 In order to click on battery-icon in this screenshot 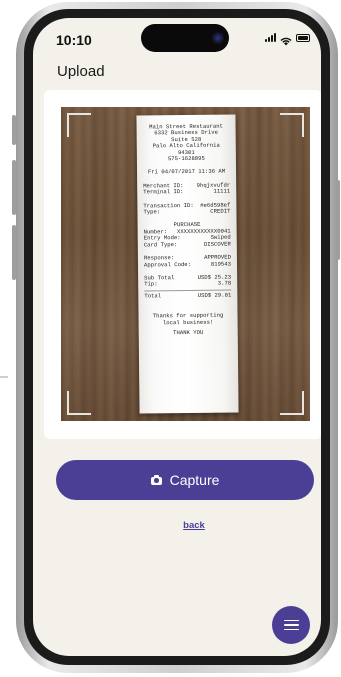, I will do `click(303, 38)`.